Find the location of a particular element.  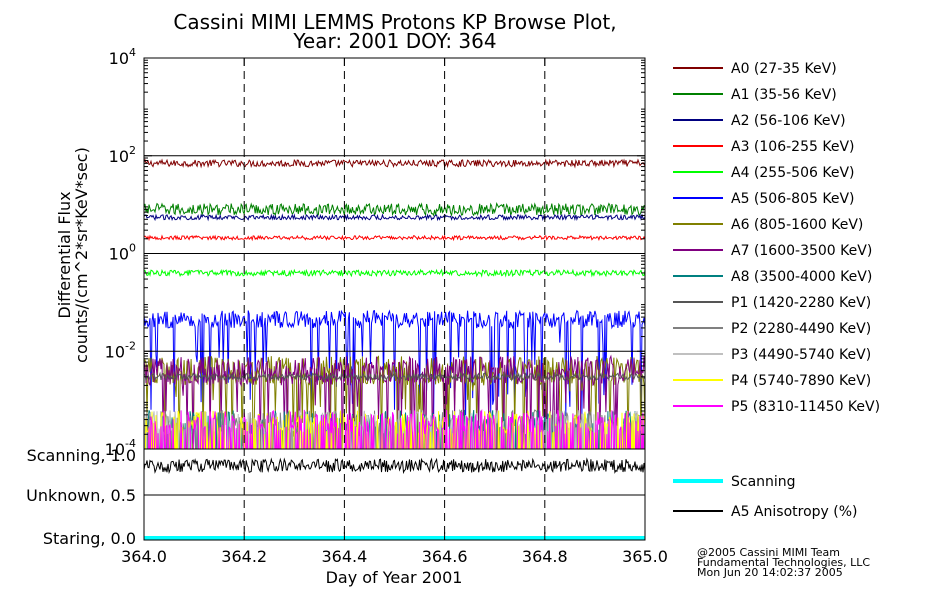

footer-credit-line3: Mon Jun 20 14:02:37 2005 is located at coordinates (770, 572).